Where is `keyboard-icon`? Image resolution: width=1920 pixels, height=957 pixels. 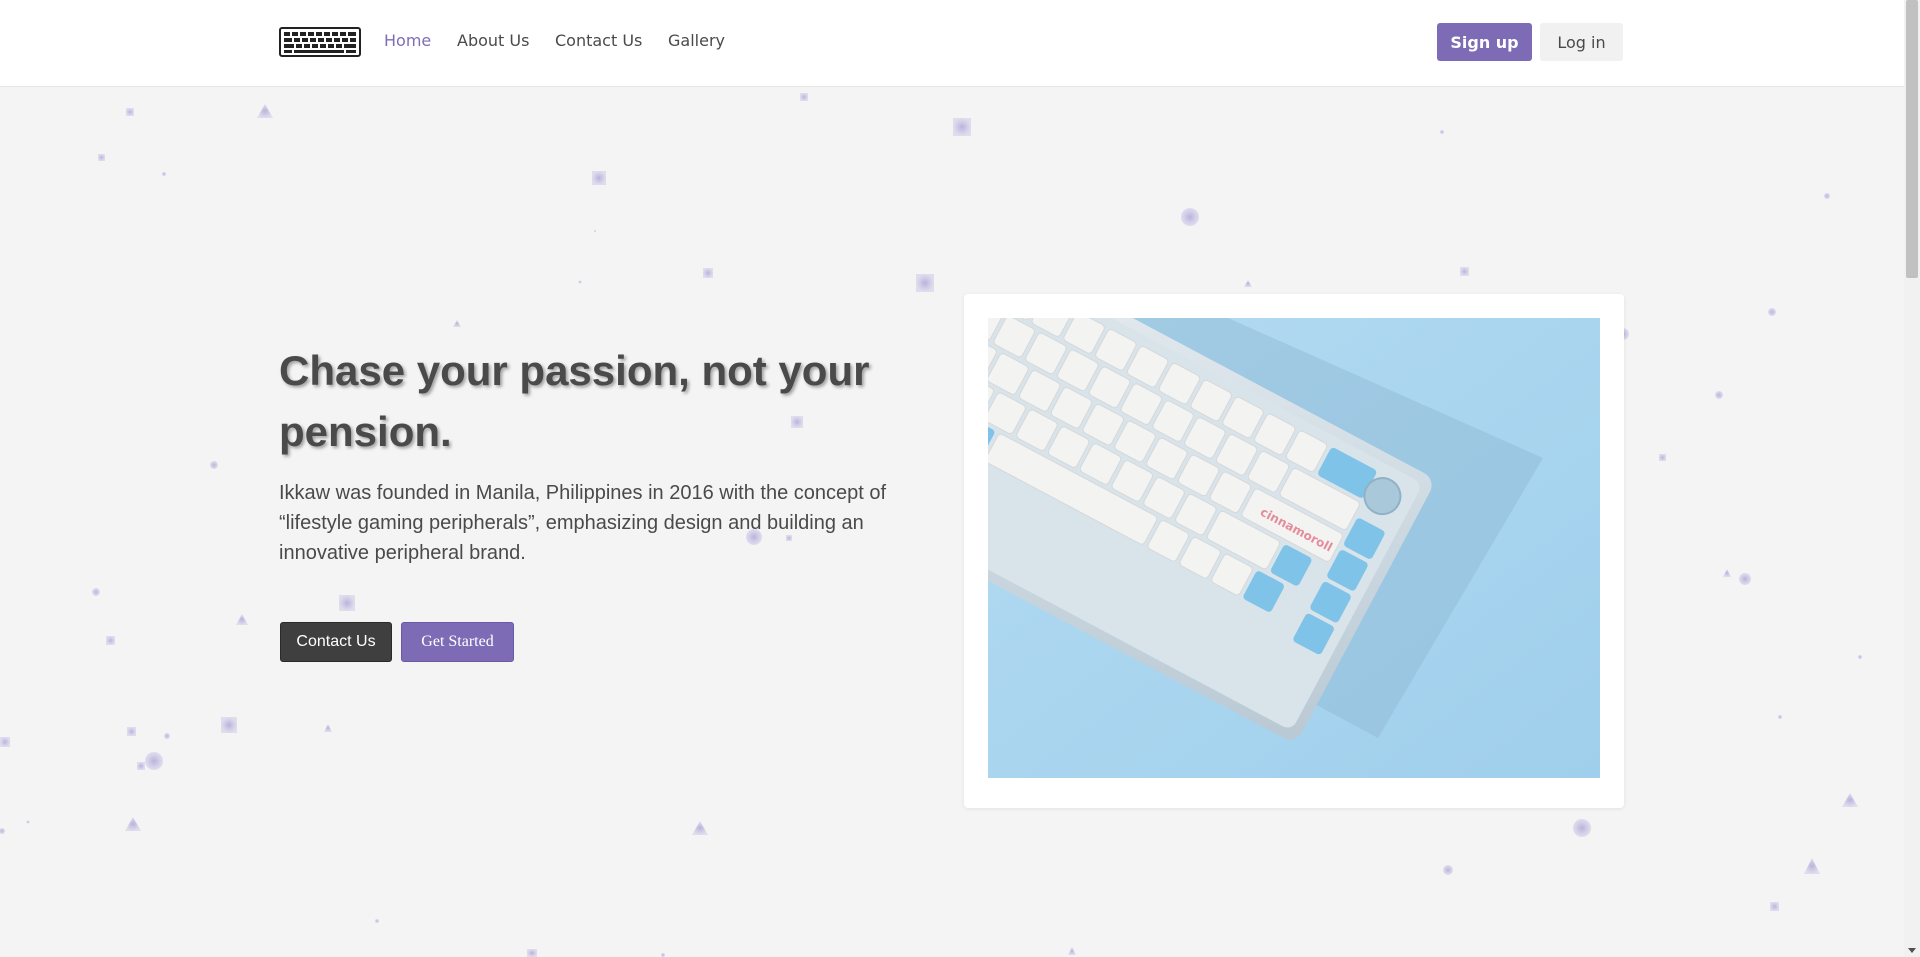
keyboard-icon is located at coordinates (320, 42).